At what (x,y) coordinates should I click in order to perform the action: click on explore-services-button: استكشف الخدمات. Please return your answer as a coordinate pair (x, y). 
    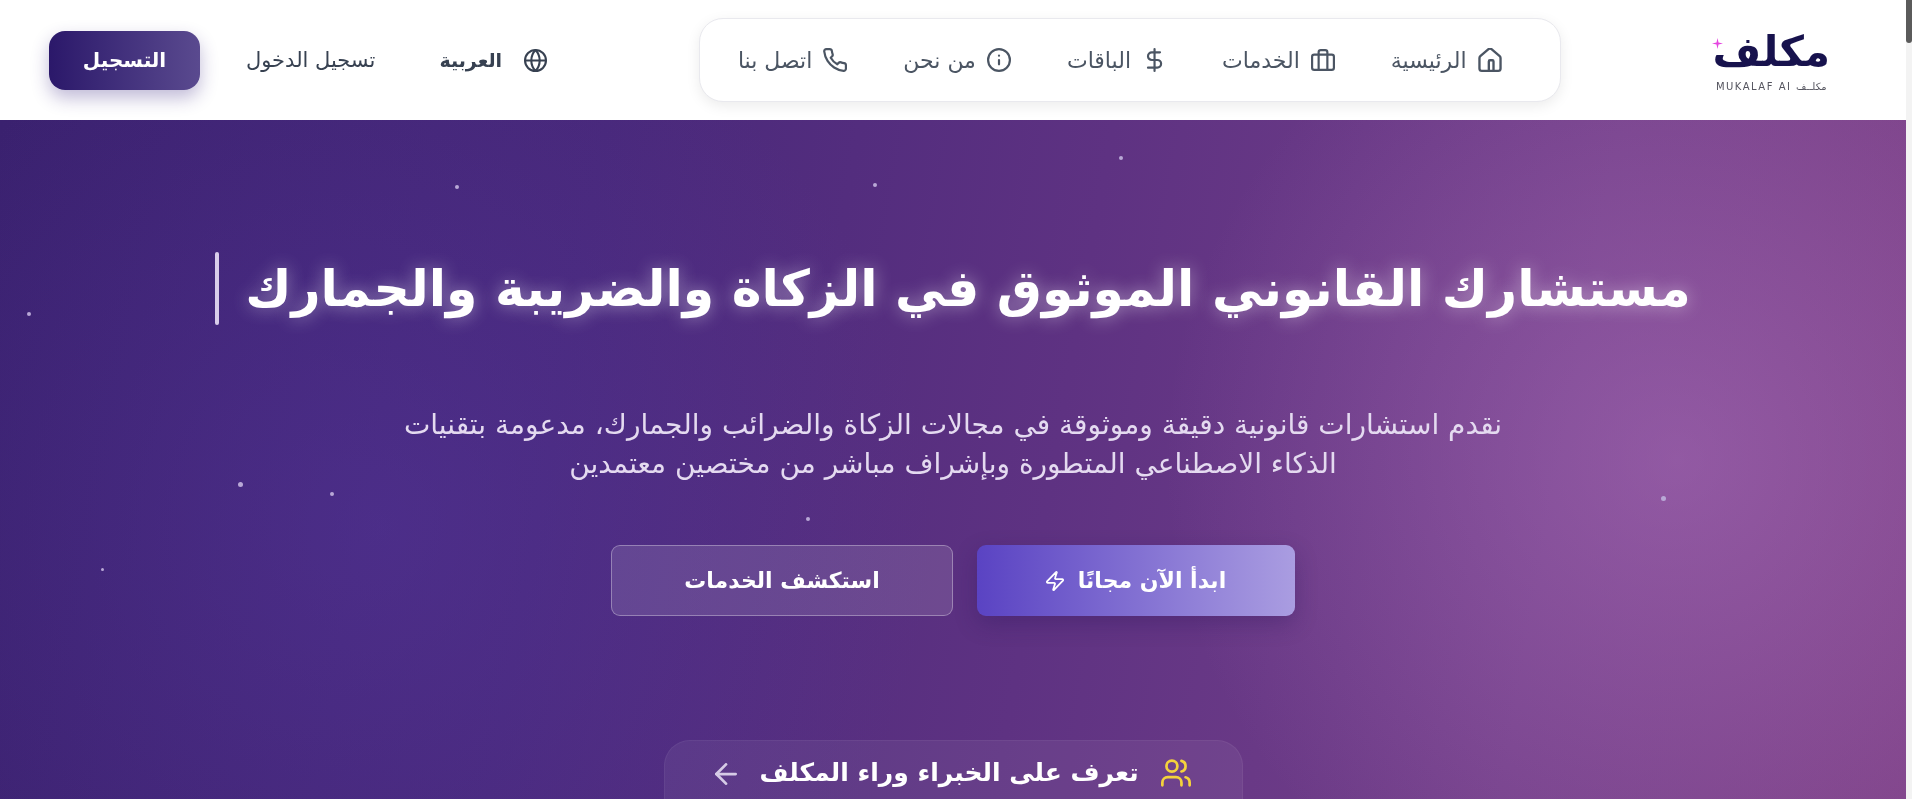
    Looking at the image, I should click on (782, 580).